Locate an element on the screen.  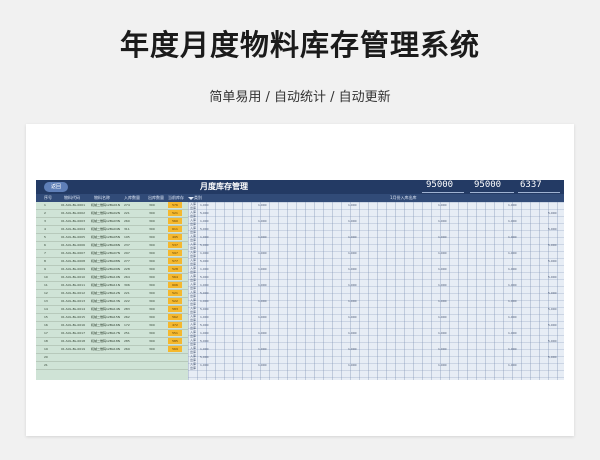
stock-badge: 521 is located at coordinates (175, 293).